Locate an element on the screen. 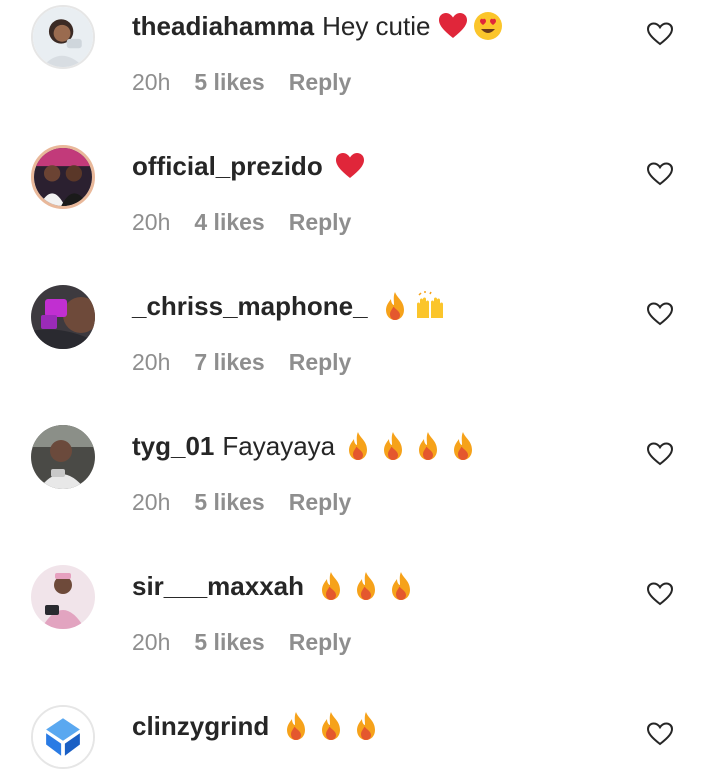 This screenshot has width=720, height=772. comment-username: theadiahamma is located at coordinates (223, 26).